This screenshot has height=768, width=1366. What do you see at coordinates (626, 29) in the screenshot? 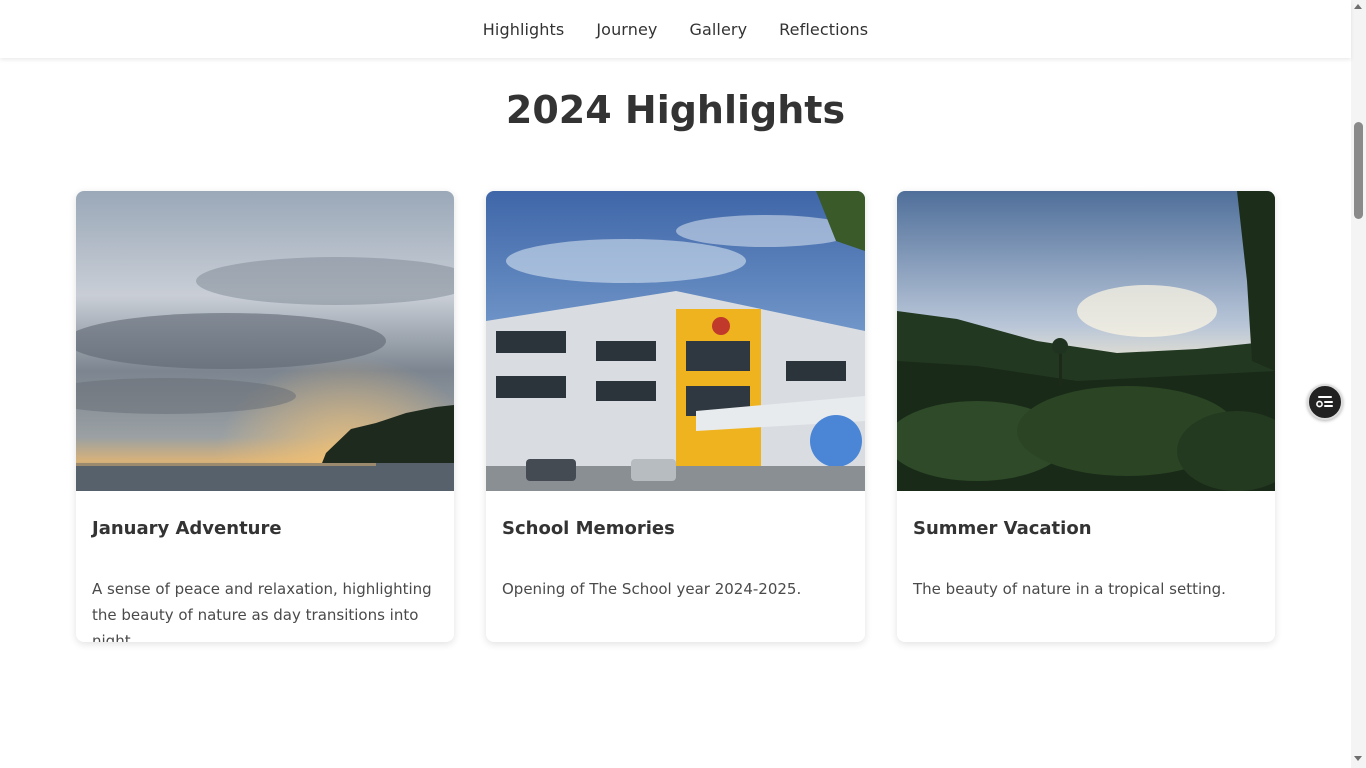
I see `nav-item-journey: Journey` at bounding box center [626, 29].